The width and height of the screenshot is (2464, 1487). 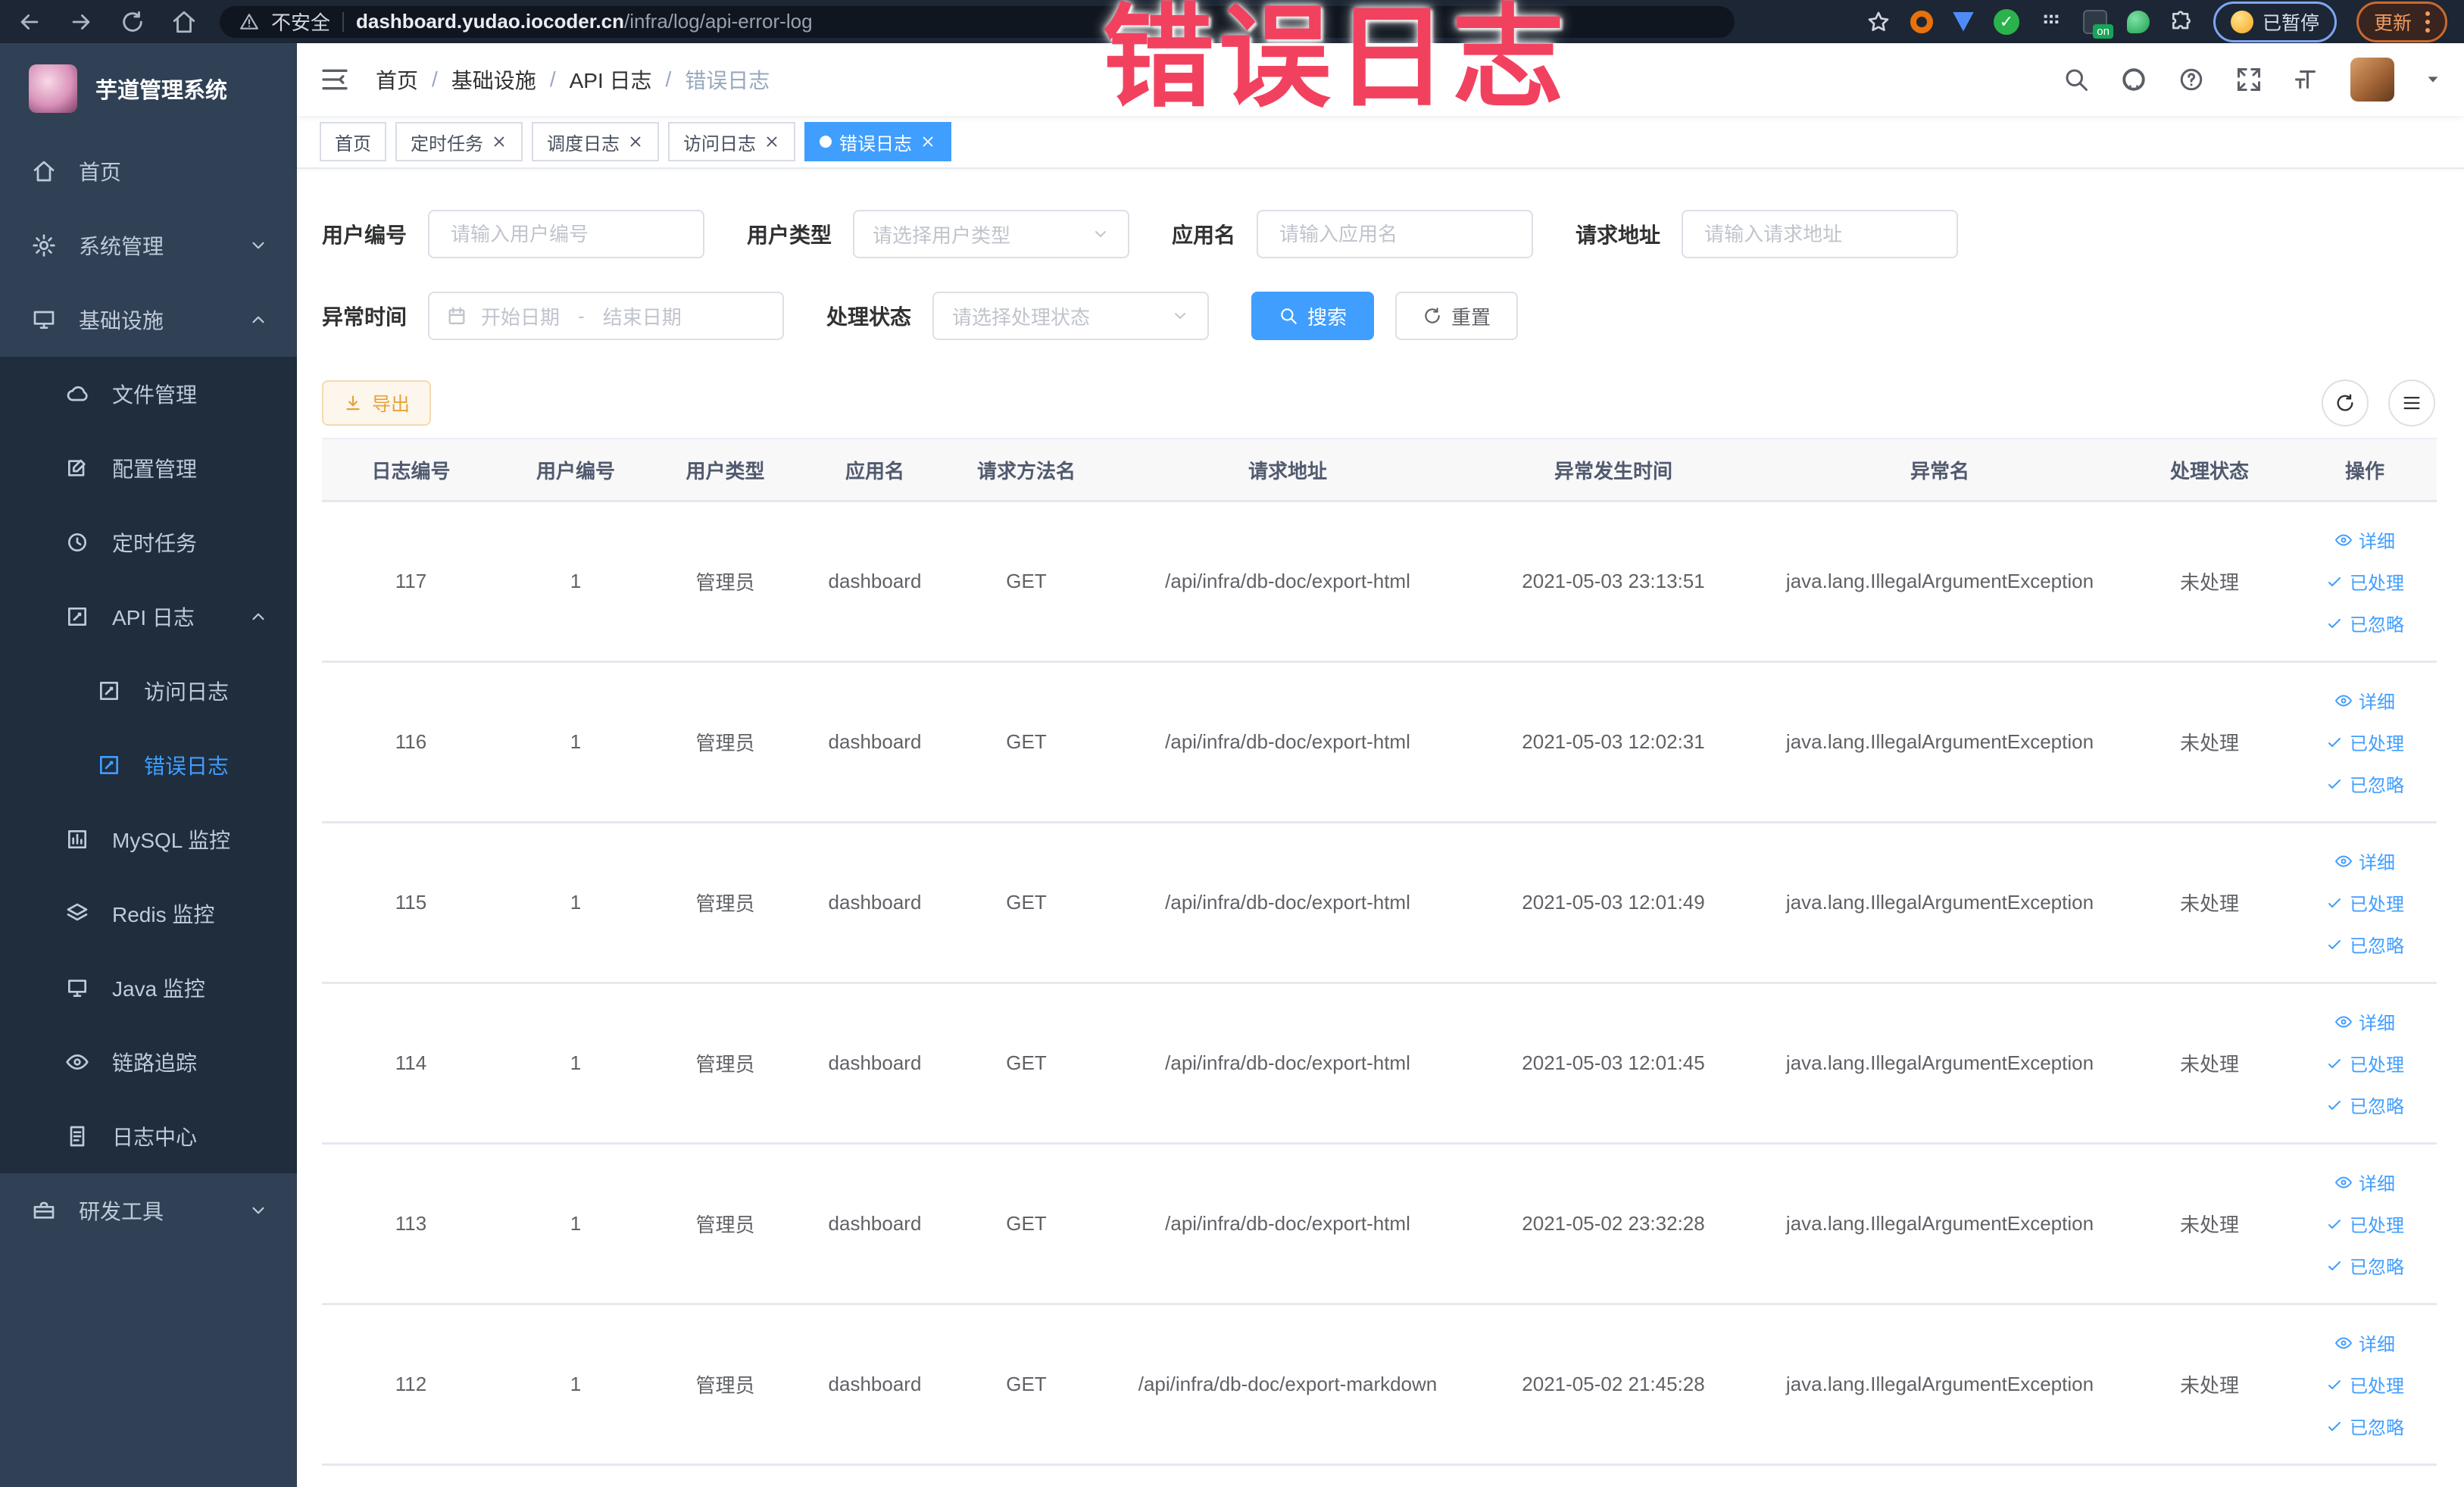 What do you see at coordinates (148, 616) in the screenshot?
I see `sidebar-item-6: API 日志` at bounding box center [148, 616].